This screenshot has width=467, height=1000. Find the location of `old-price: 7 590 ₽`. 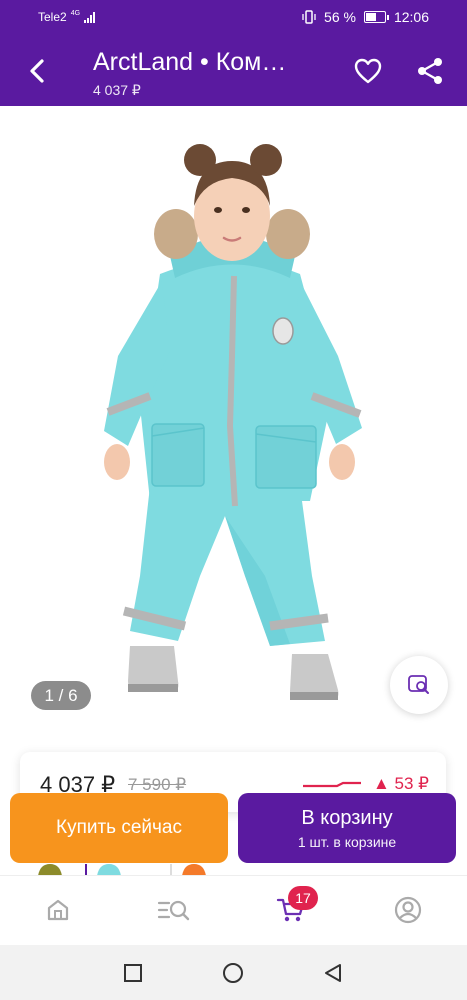

old-price: 7 590 ₽ is located at coordinates (157, 784).